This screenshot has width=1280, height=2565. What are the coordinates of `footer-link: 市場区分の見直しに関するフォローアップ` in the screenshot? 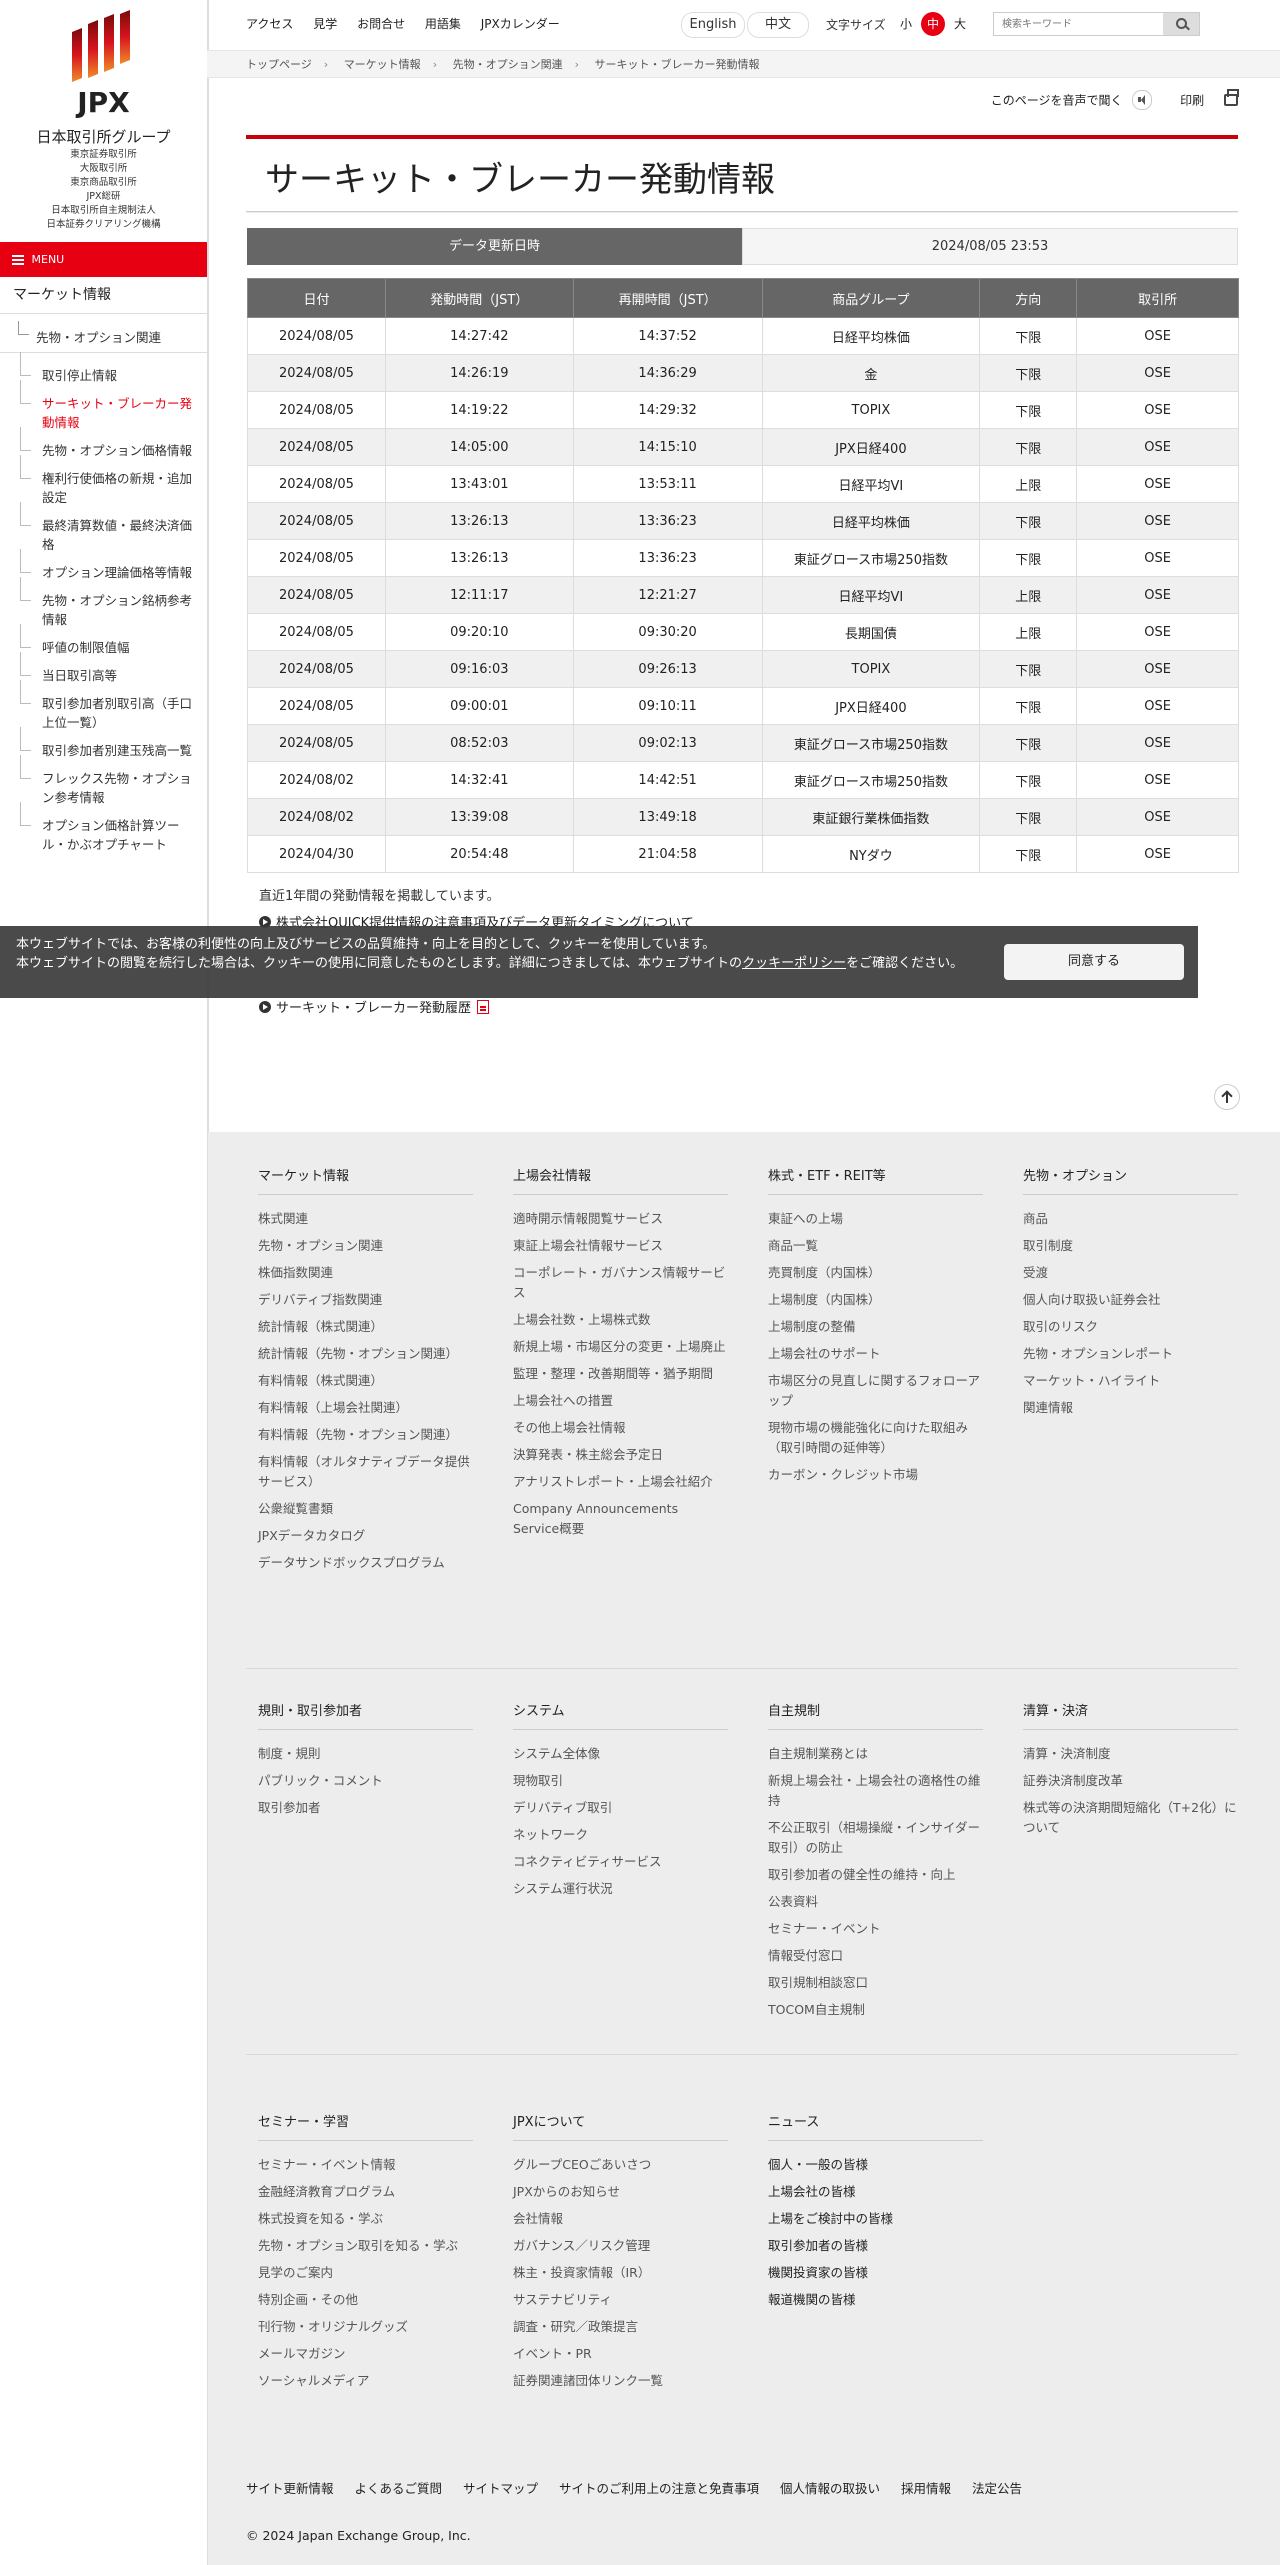 It's located at (875, 1391).